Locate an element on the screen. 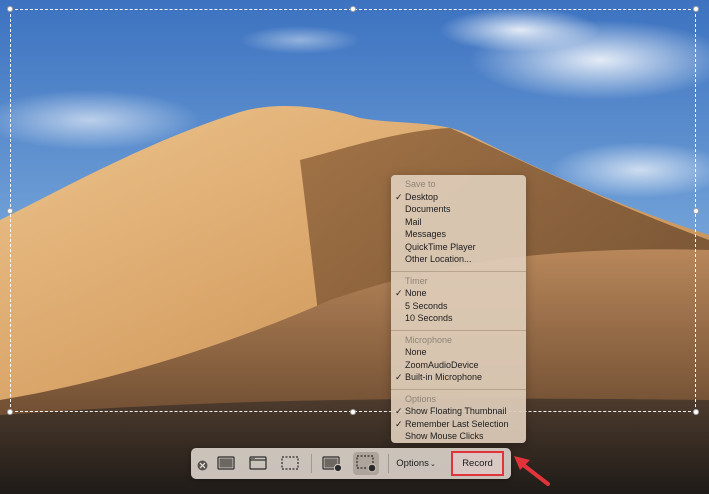 The image size is (709, 494). menu-heading-microphone: Microphone is located at coordinates (429, 339).